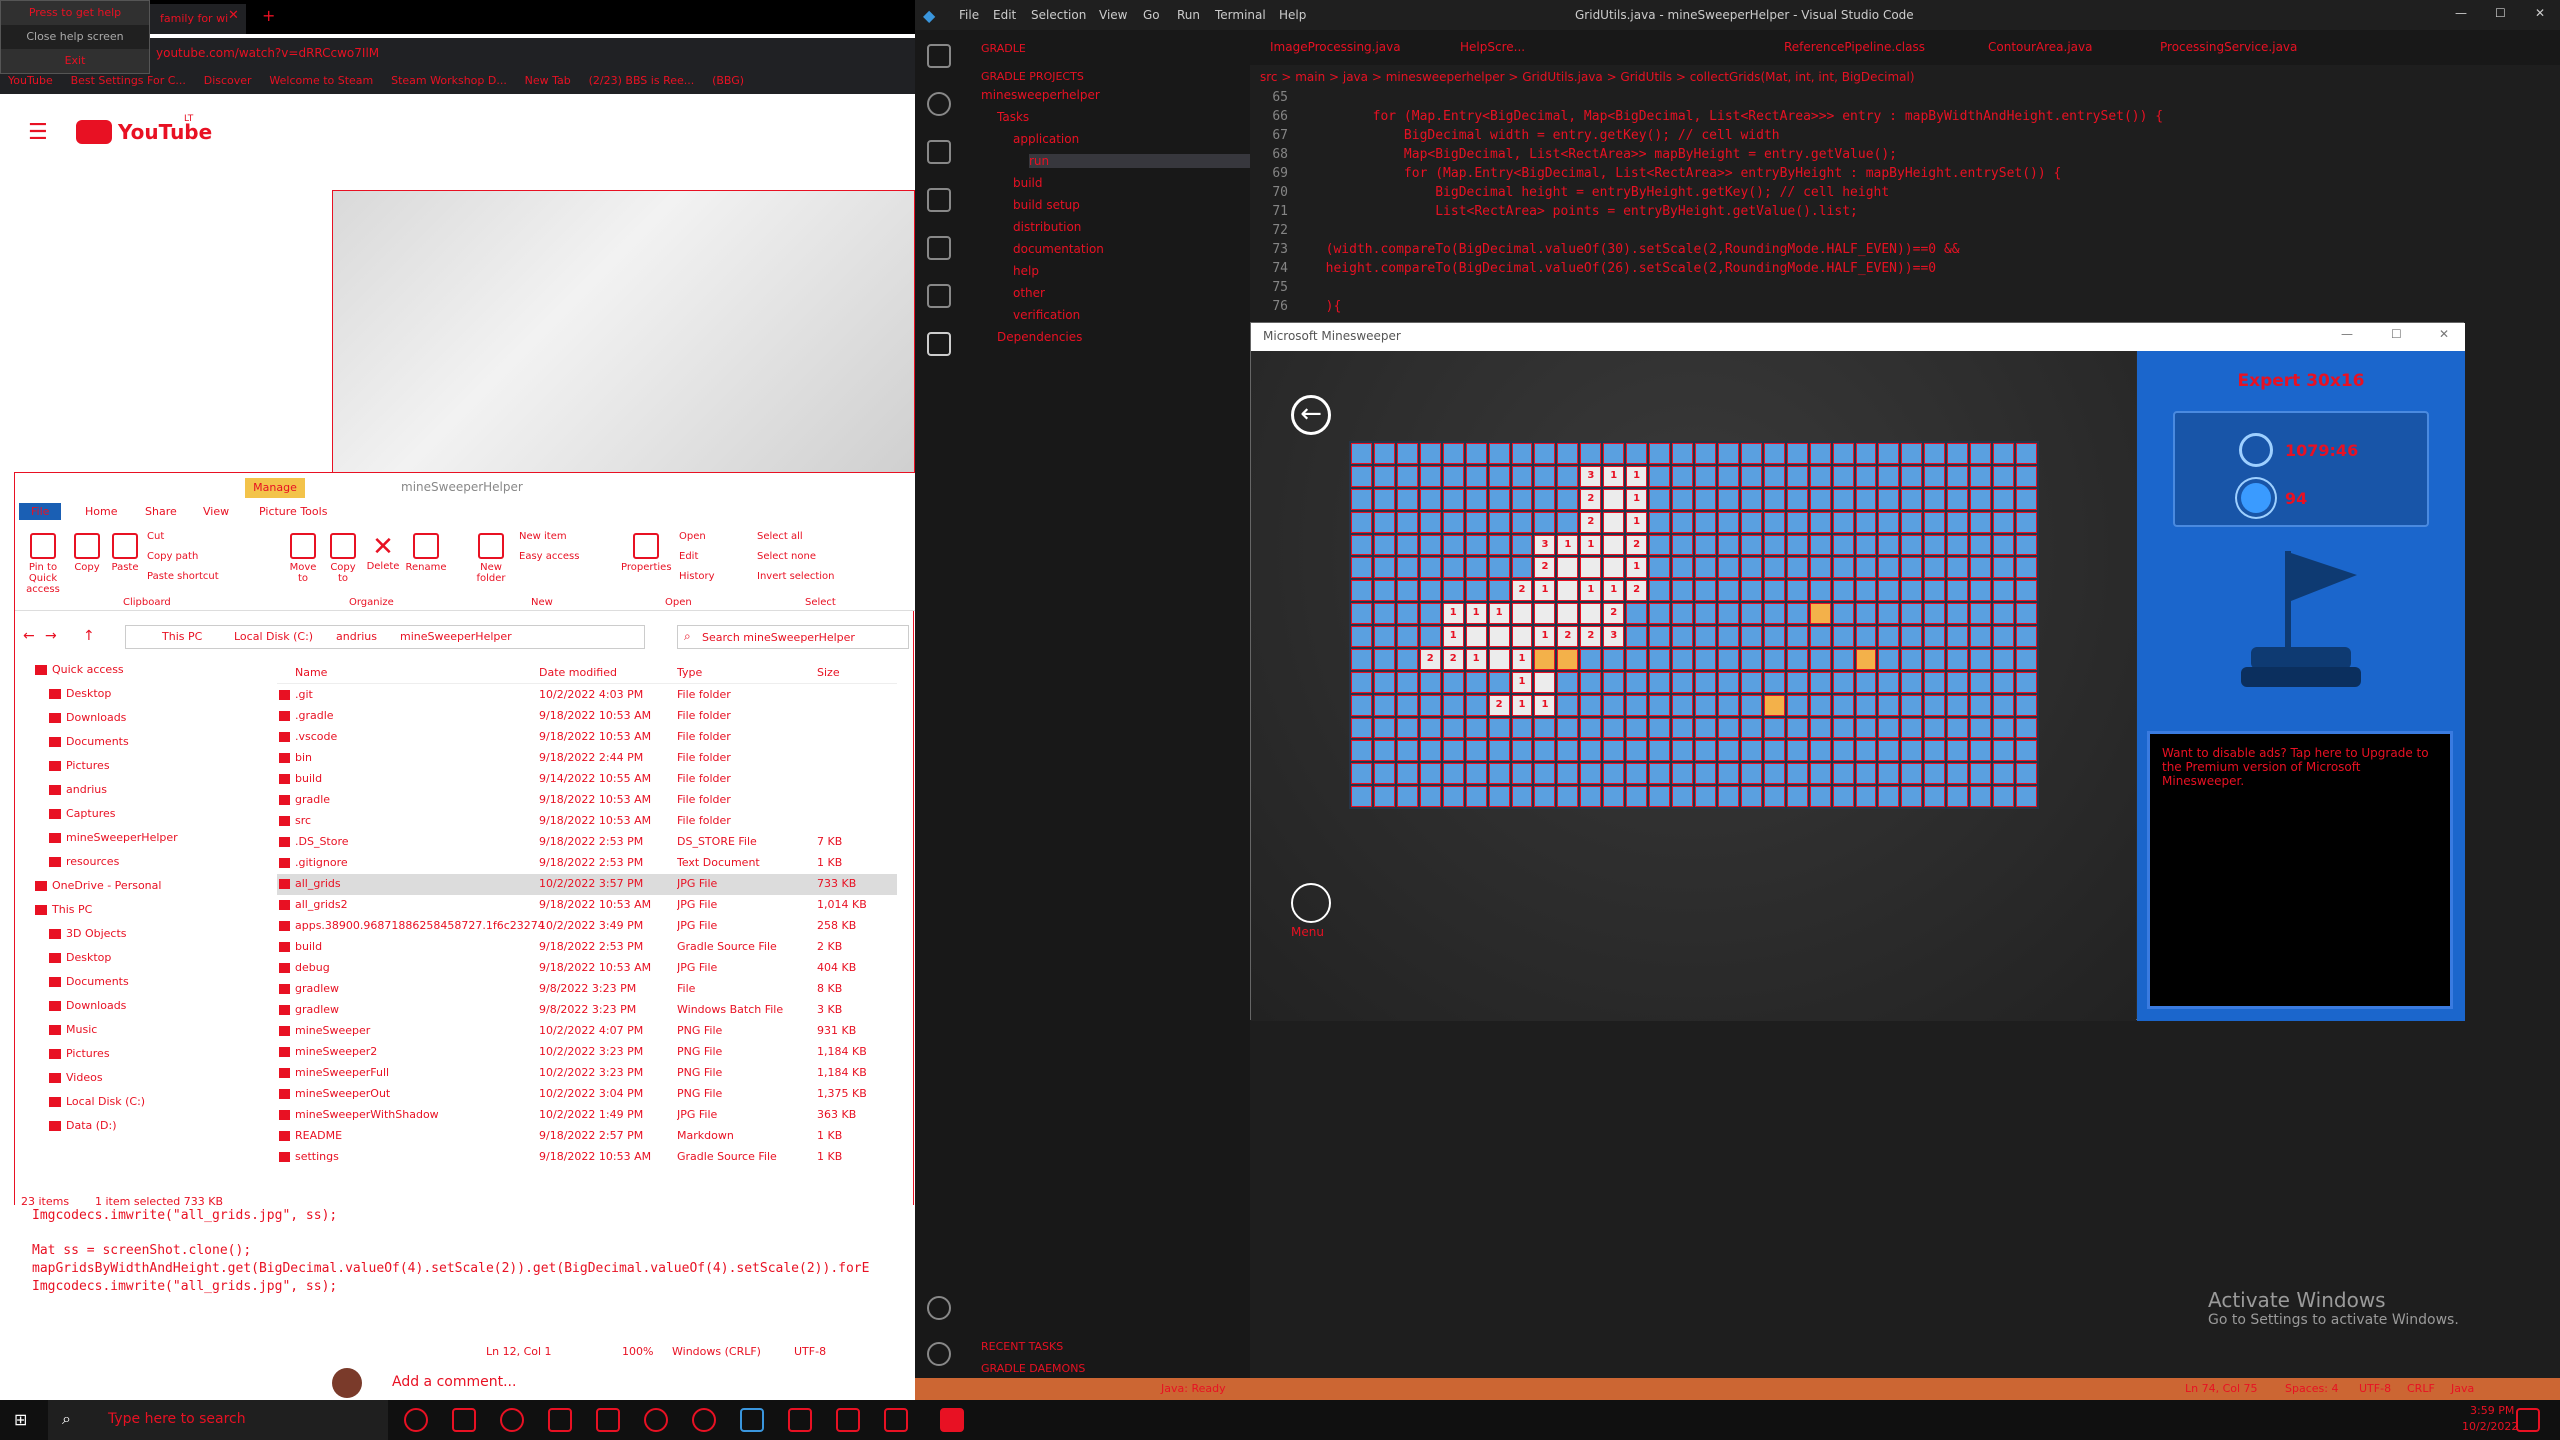 This screenshot has height=1440, width=2560. Describe the element at coordinates (1046, 139) in the screenshot. I see `gradle-tree-item: application` at that location.